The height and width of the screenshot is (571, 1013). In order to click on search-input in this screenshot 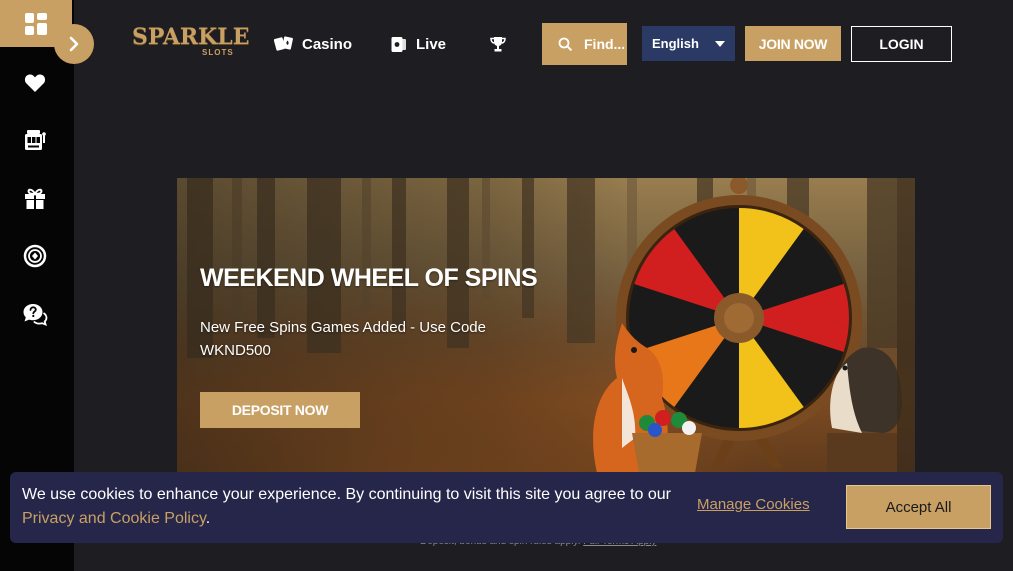, I will do `click(604, 44)`.